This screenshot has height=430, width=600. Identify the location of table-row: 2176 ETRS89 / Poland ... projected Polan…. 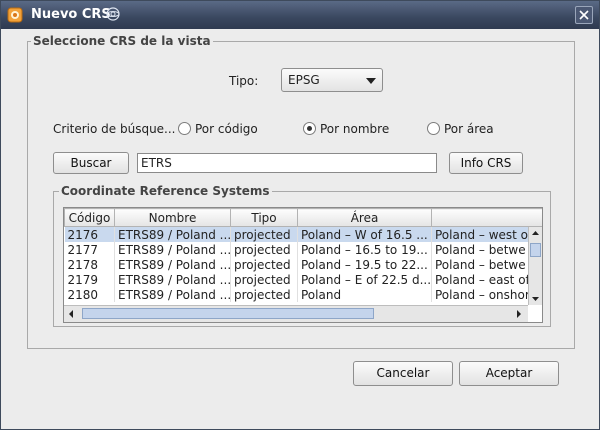
(303, 234).